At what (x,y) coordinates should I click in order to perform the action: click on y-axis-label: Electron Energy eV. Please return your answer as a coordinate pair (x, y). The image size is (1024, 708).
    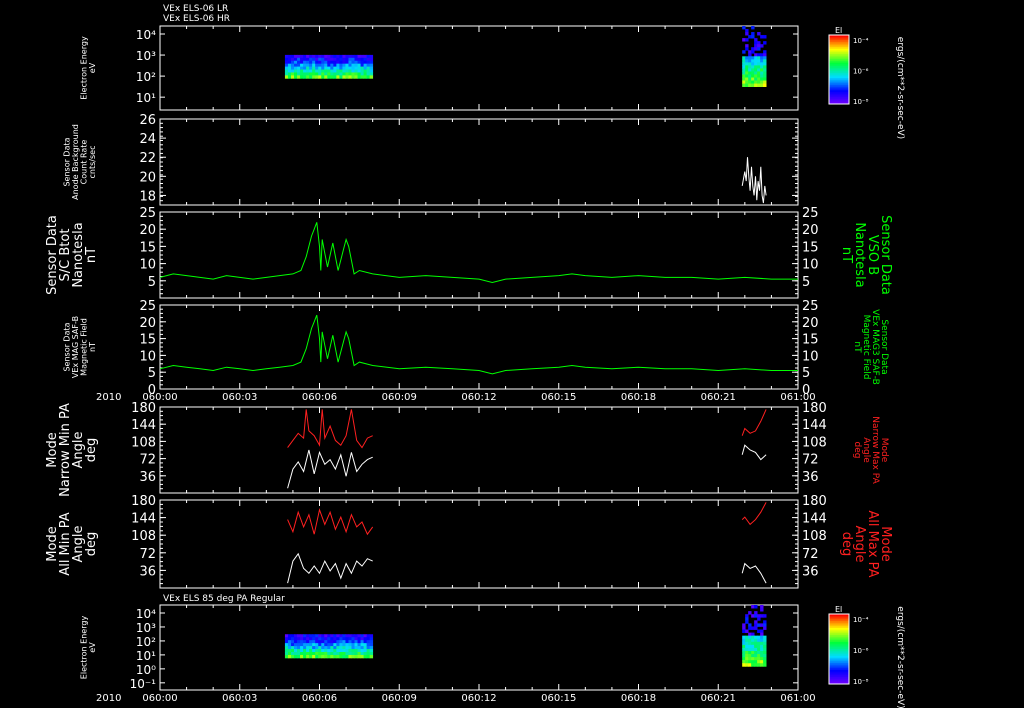
    Looking at the image, I should click on (89, 648).